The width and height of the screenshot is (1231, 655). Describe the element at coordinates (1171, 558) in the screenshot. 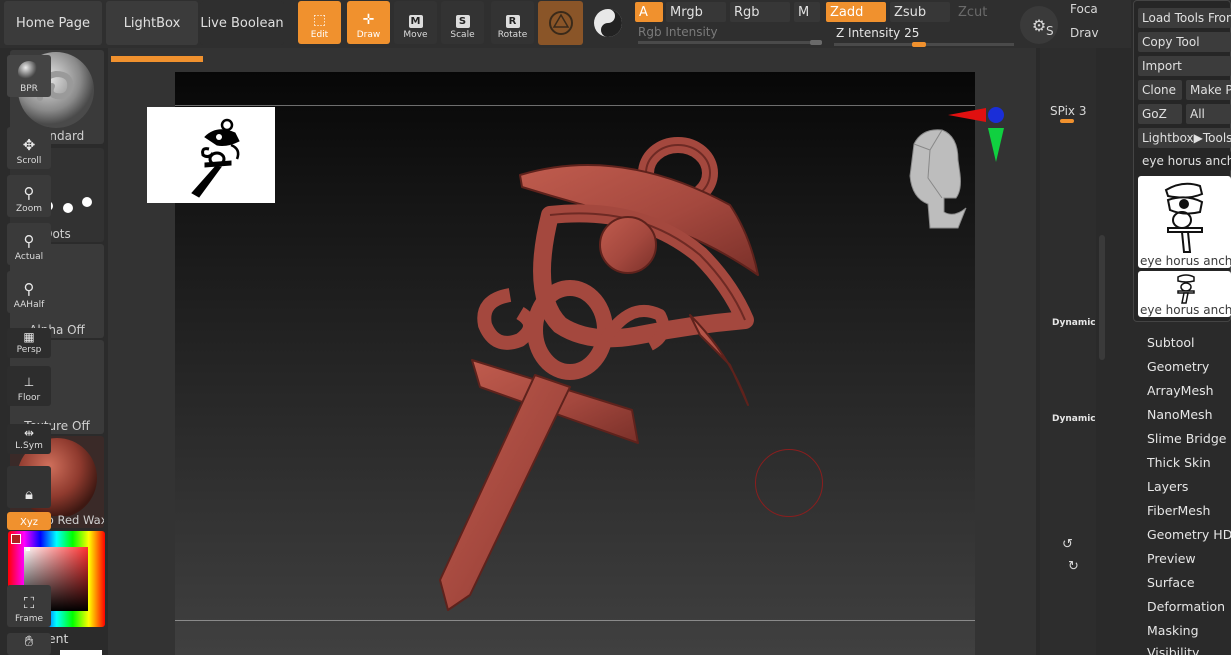

I see `menu-preview: Preview` at that location.